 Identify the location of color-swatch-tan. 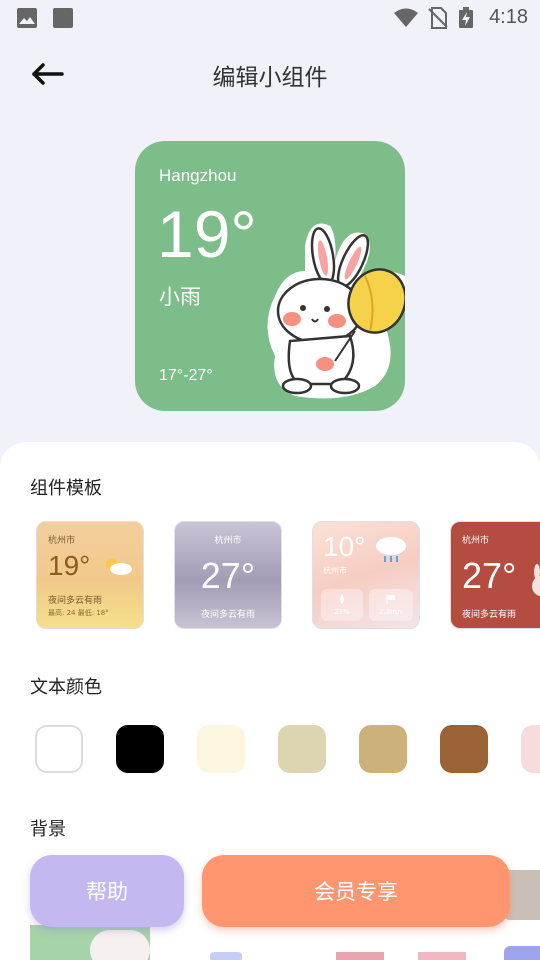
(383, 749).